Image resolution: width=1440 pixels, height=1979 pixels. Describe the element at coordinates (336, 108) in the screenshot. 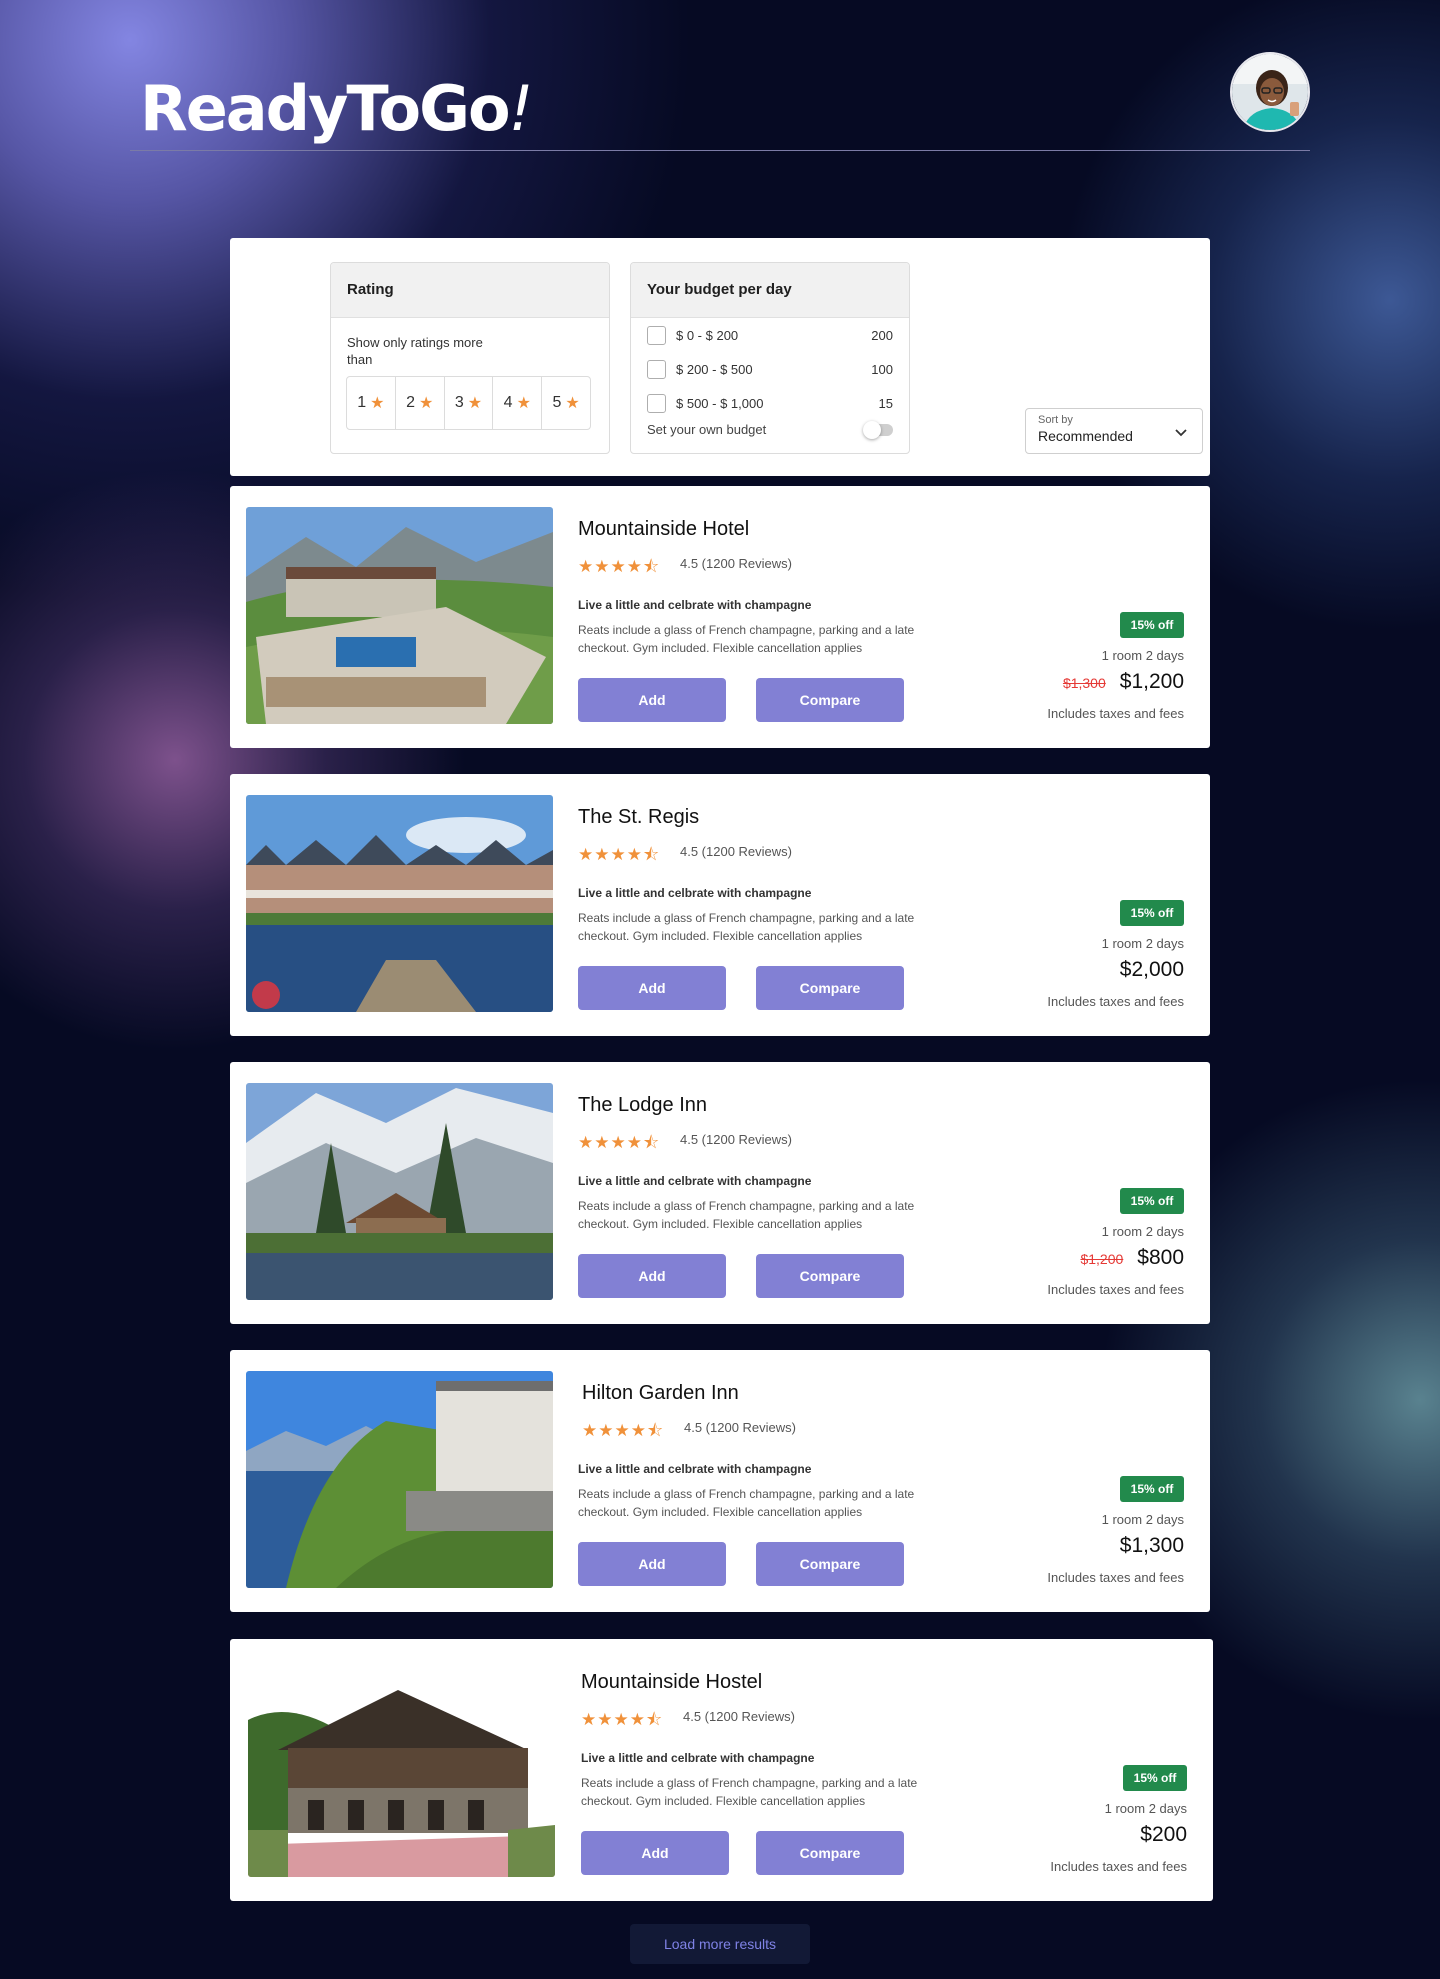

I see `app-logo: ReadyToGo!` at that location.